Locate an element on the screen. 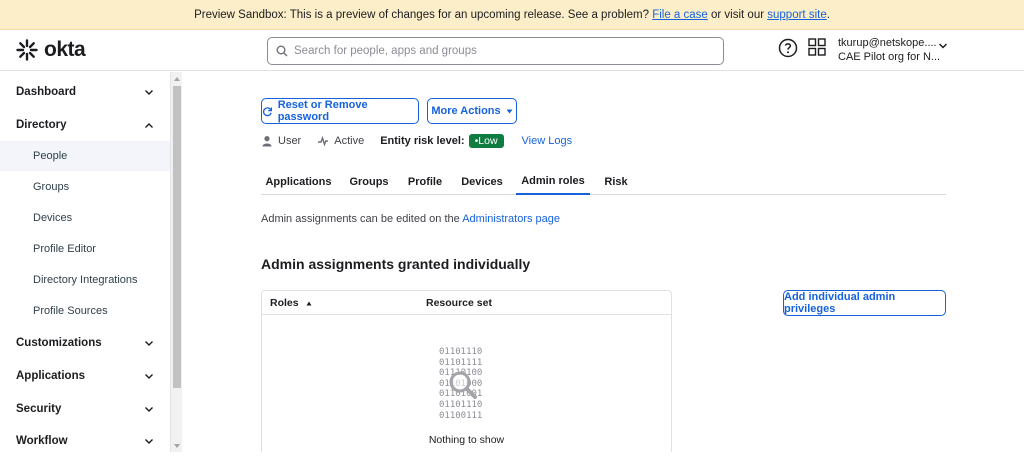  column-header-roles: Roles is located at coordinates (291, 303).